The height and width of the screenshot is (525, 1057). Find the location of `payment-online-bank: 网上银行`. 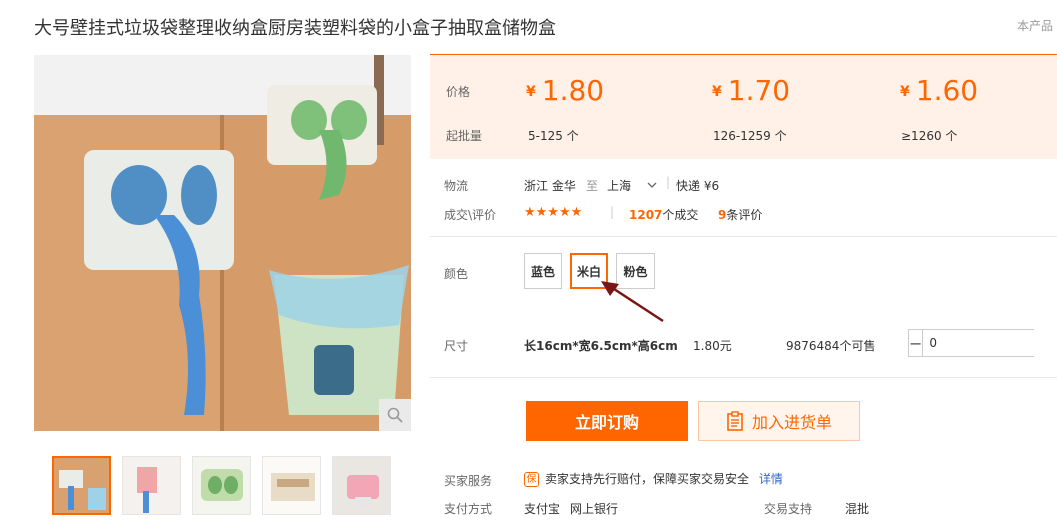

payment-online-bank: 网上银行 is located at coordinates (594, 509).